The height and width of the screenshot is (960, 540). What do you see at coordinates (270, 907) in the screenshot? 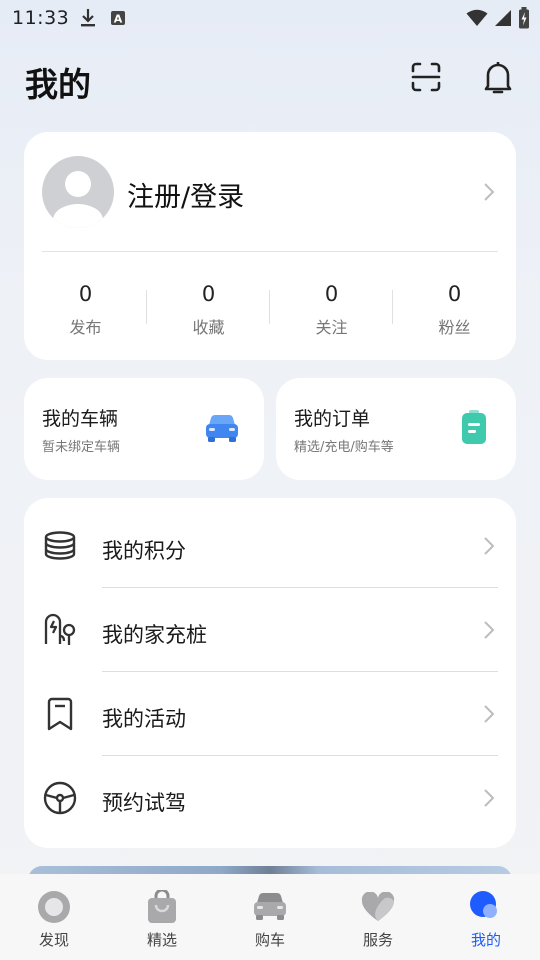
I see `car-front-icon` at bounding box center [270, 907].